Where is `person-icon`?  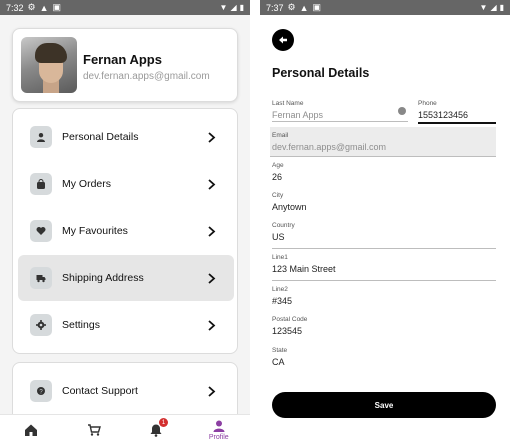 person-icon is located at coordinates (219, 426).